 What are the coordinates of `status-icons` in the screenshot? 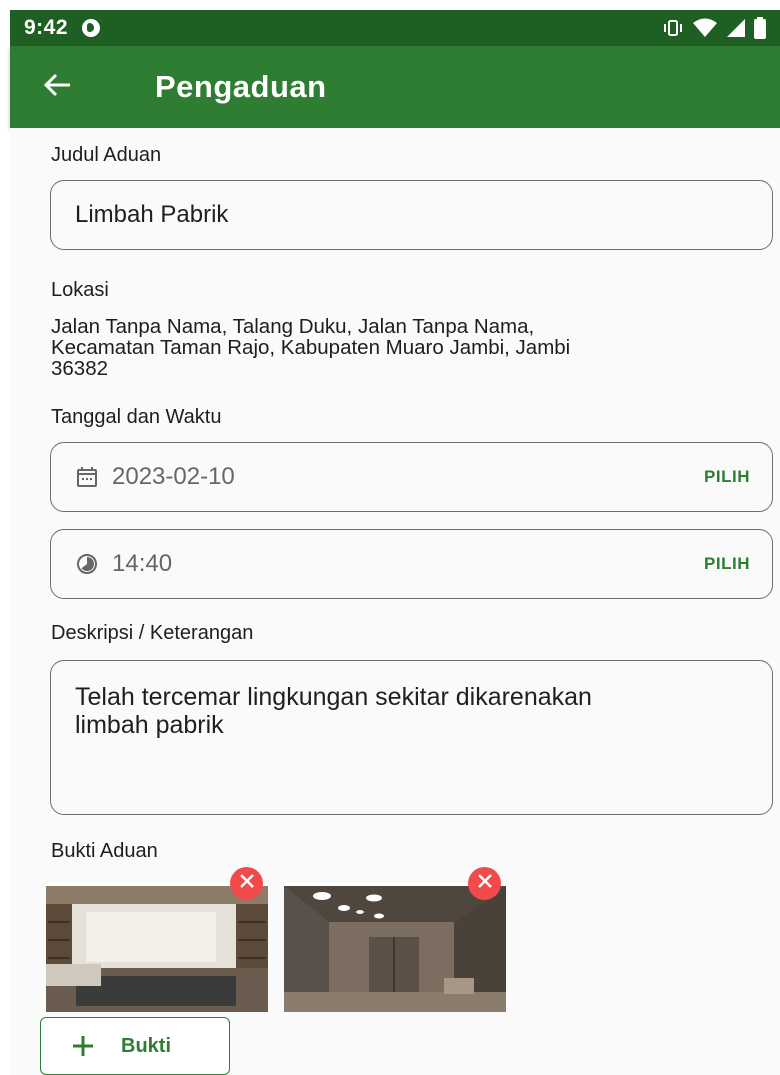 It's located at (714, 28).